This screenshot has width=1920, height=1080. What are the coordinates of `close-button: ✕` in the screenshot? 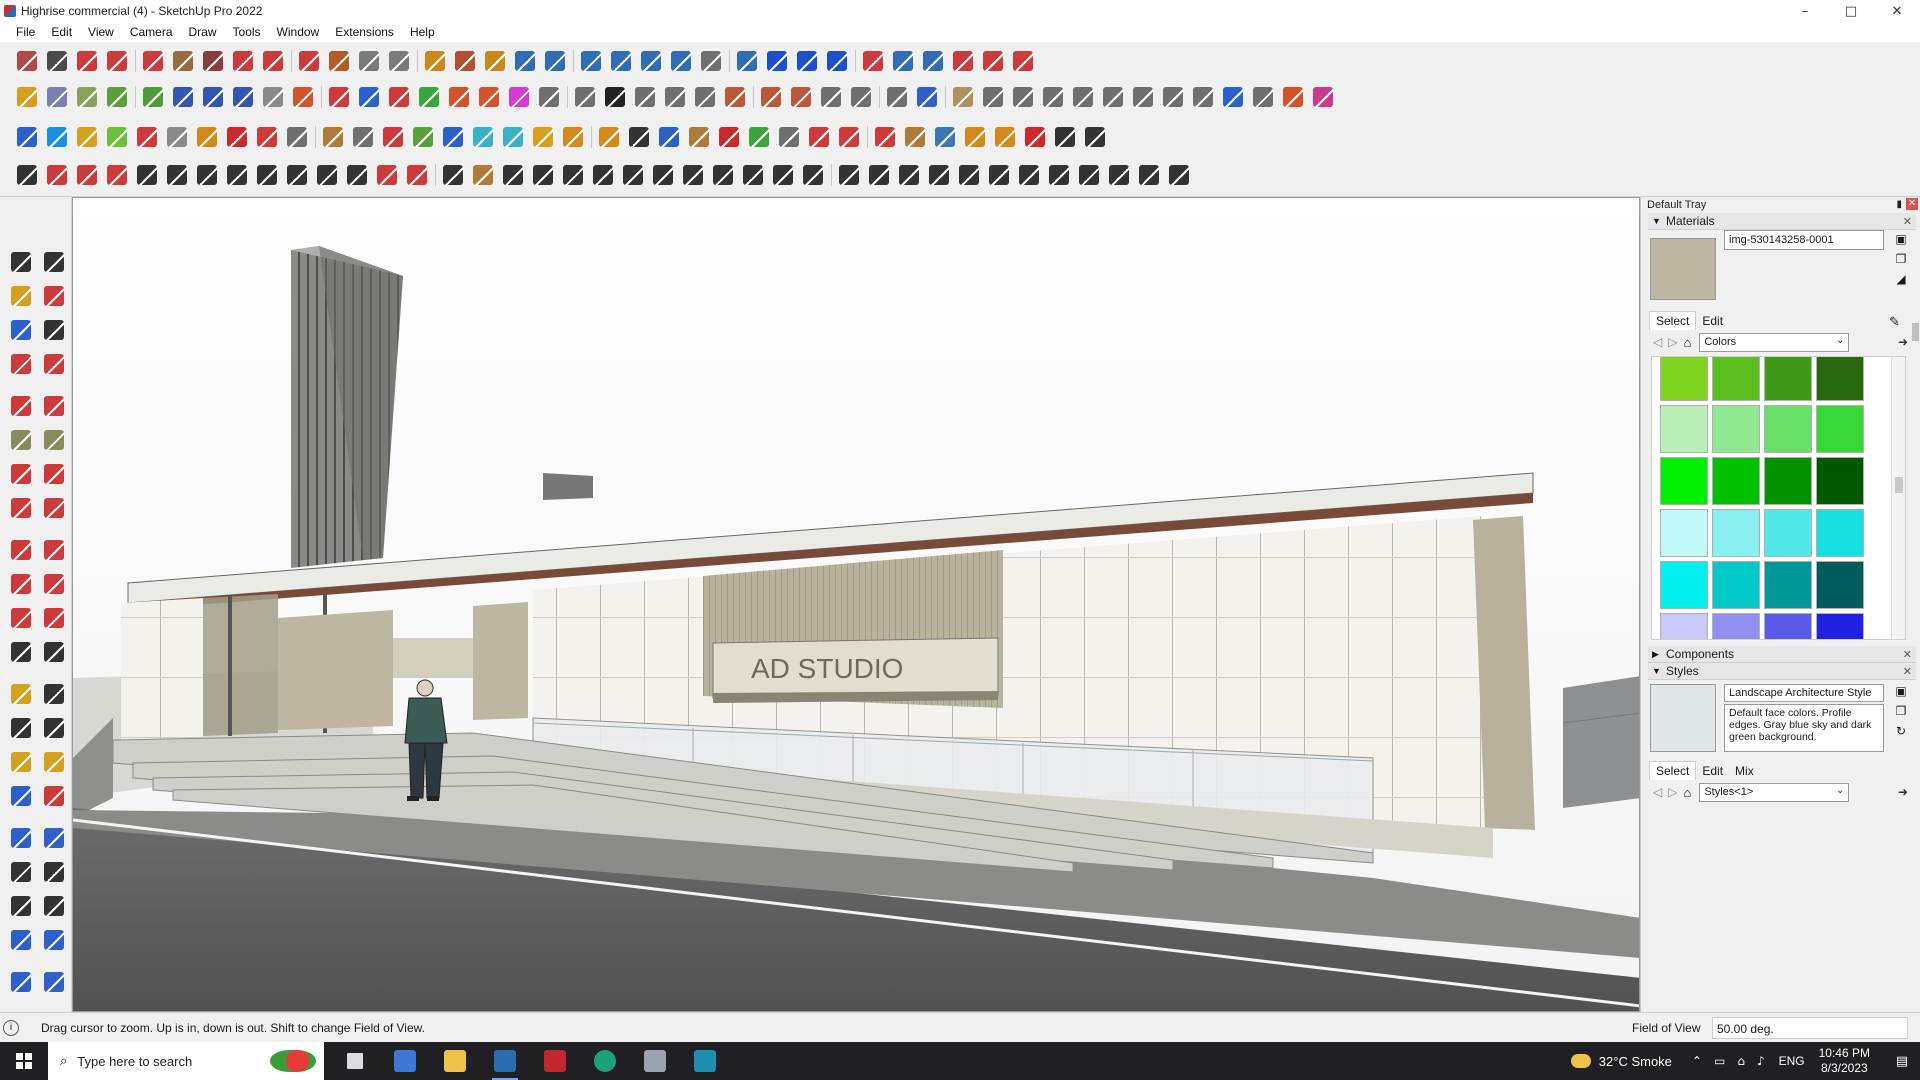 It's located at (1897, 11).